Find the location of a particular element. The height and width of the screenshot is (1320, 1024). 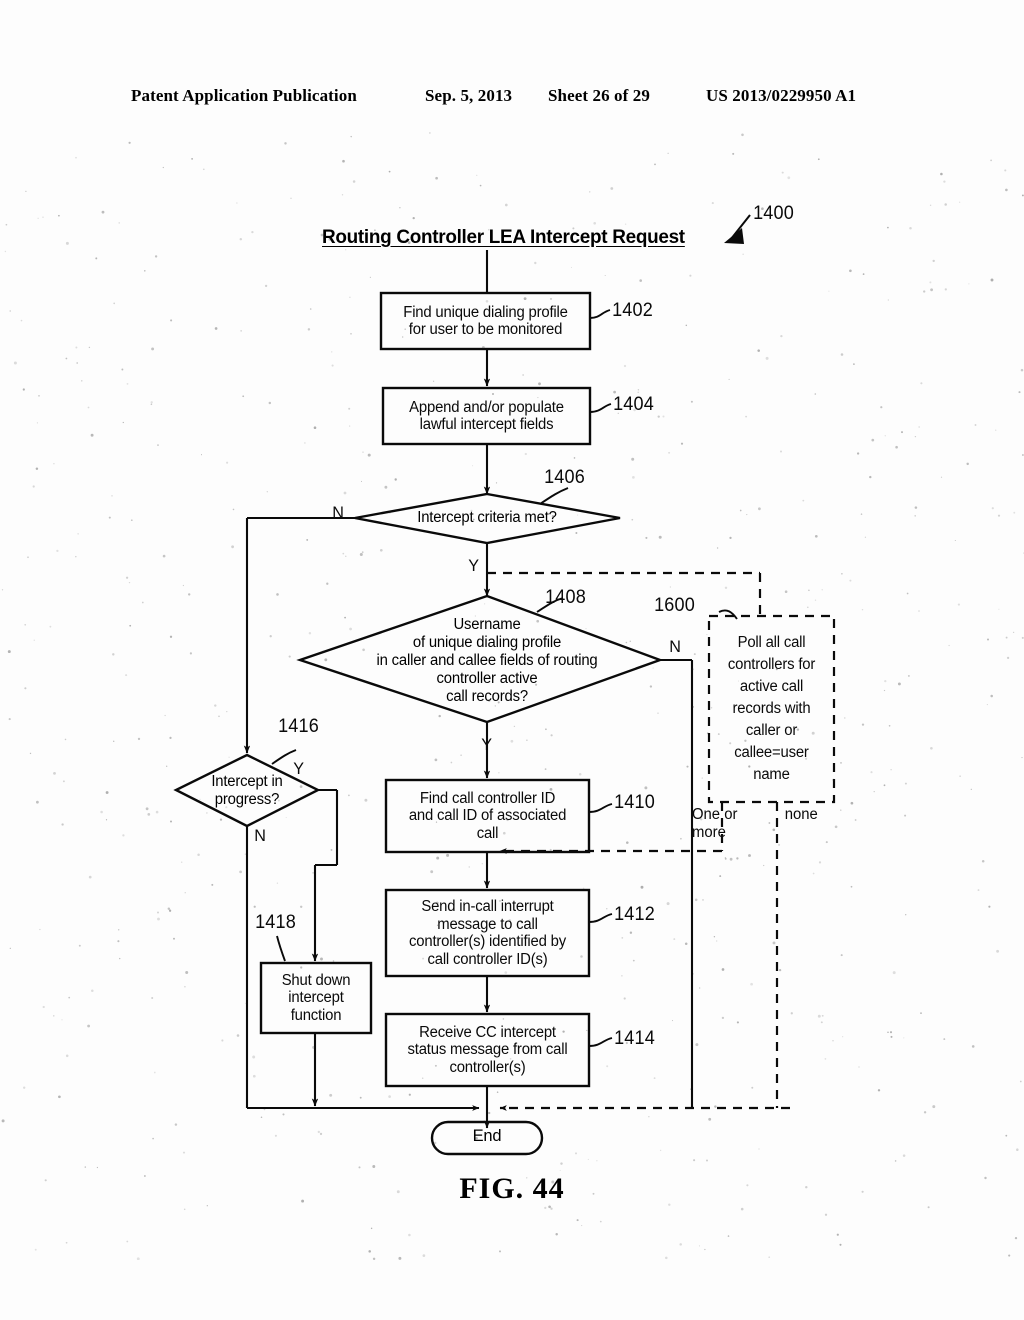

flowchart-title: Routing Controller LEA Intercept Request is located at coordinates (503, 237).